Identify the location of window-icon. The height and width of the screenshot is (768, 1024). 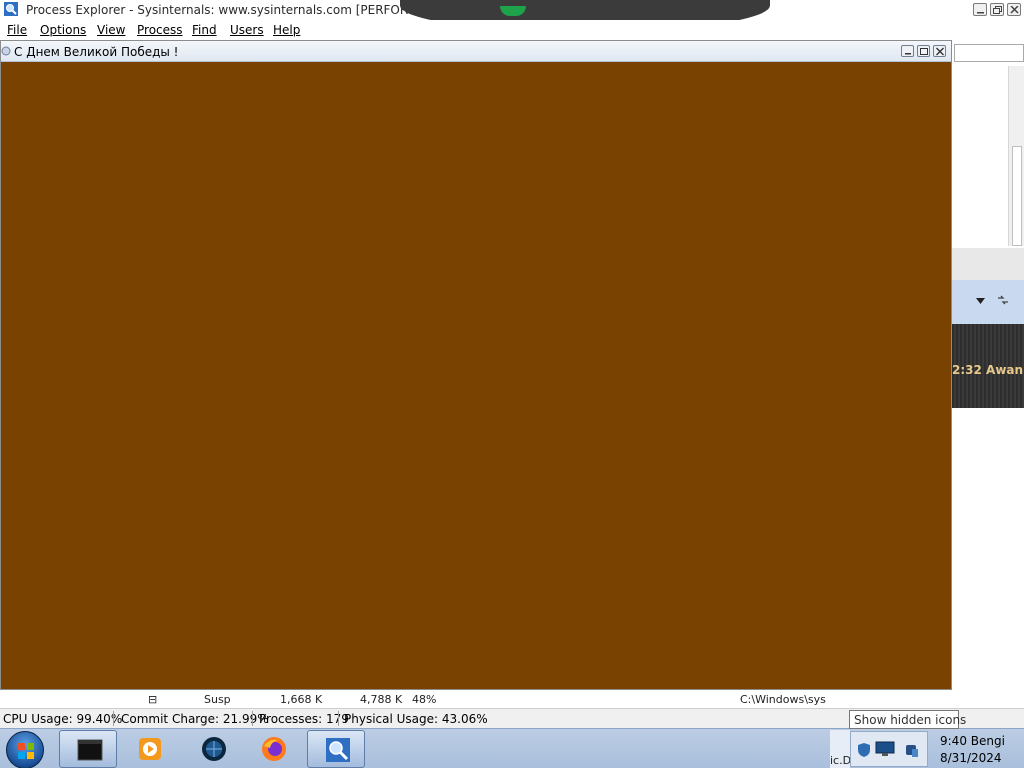
(6, 51).